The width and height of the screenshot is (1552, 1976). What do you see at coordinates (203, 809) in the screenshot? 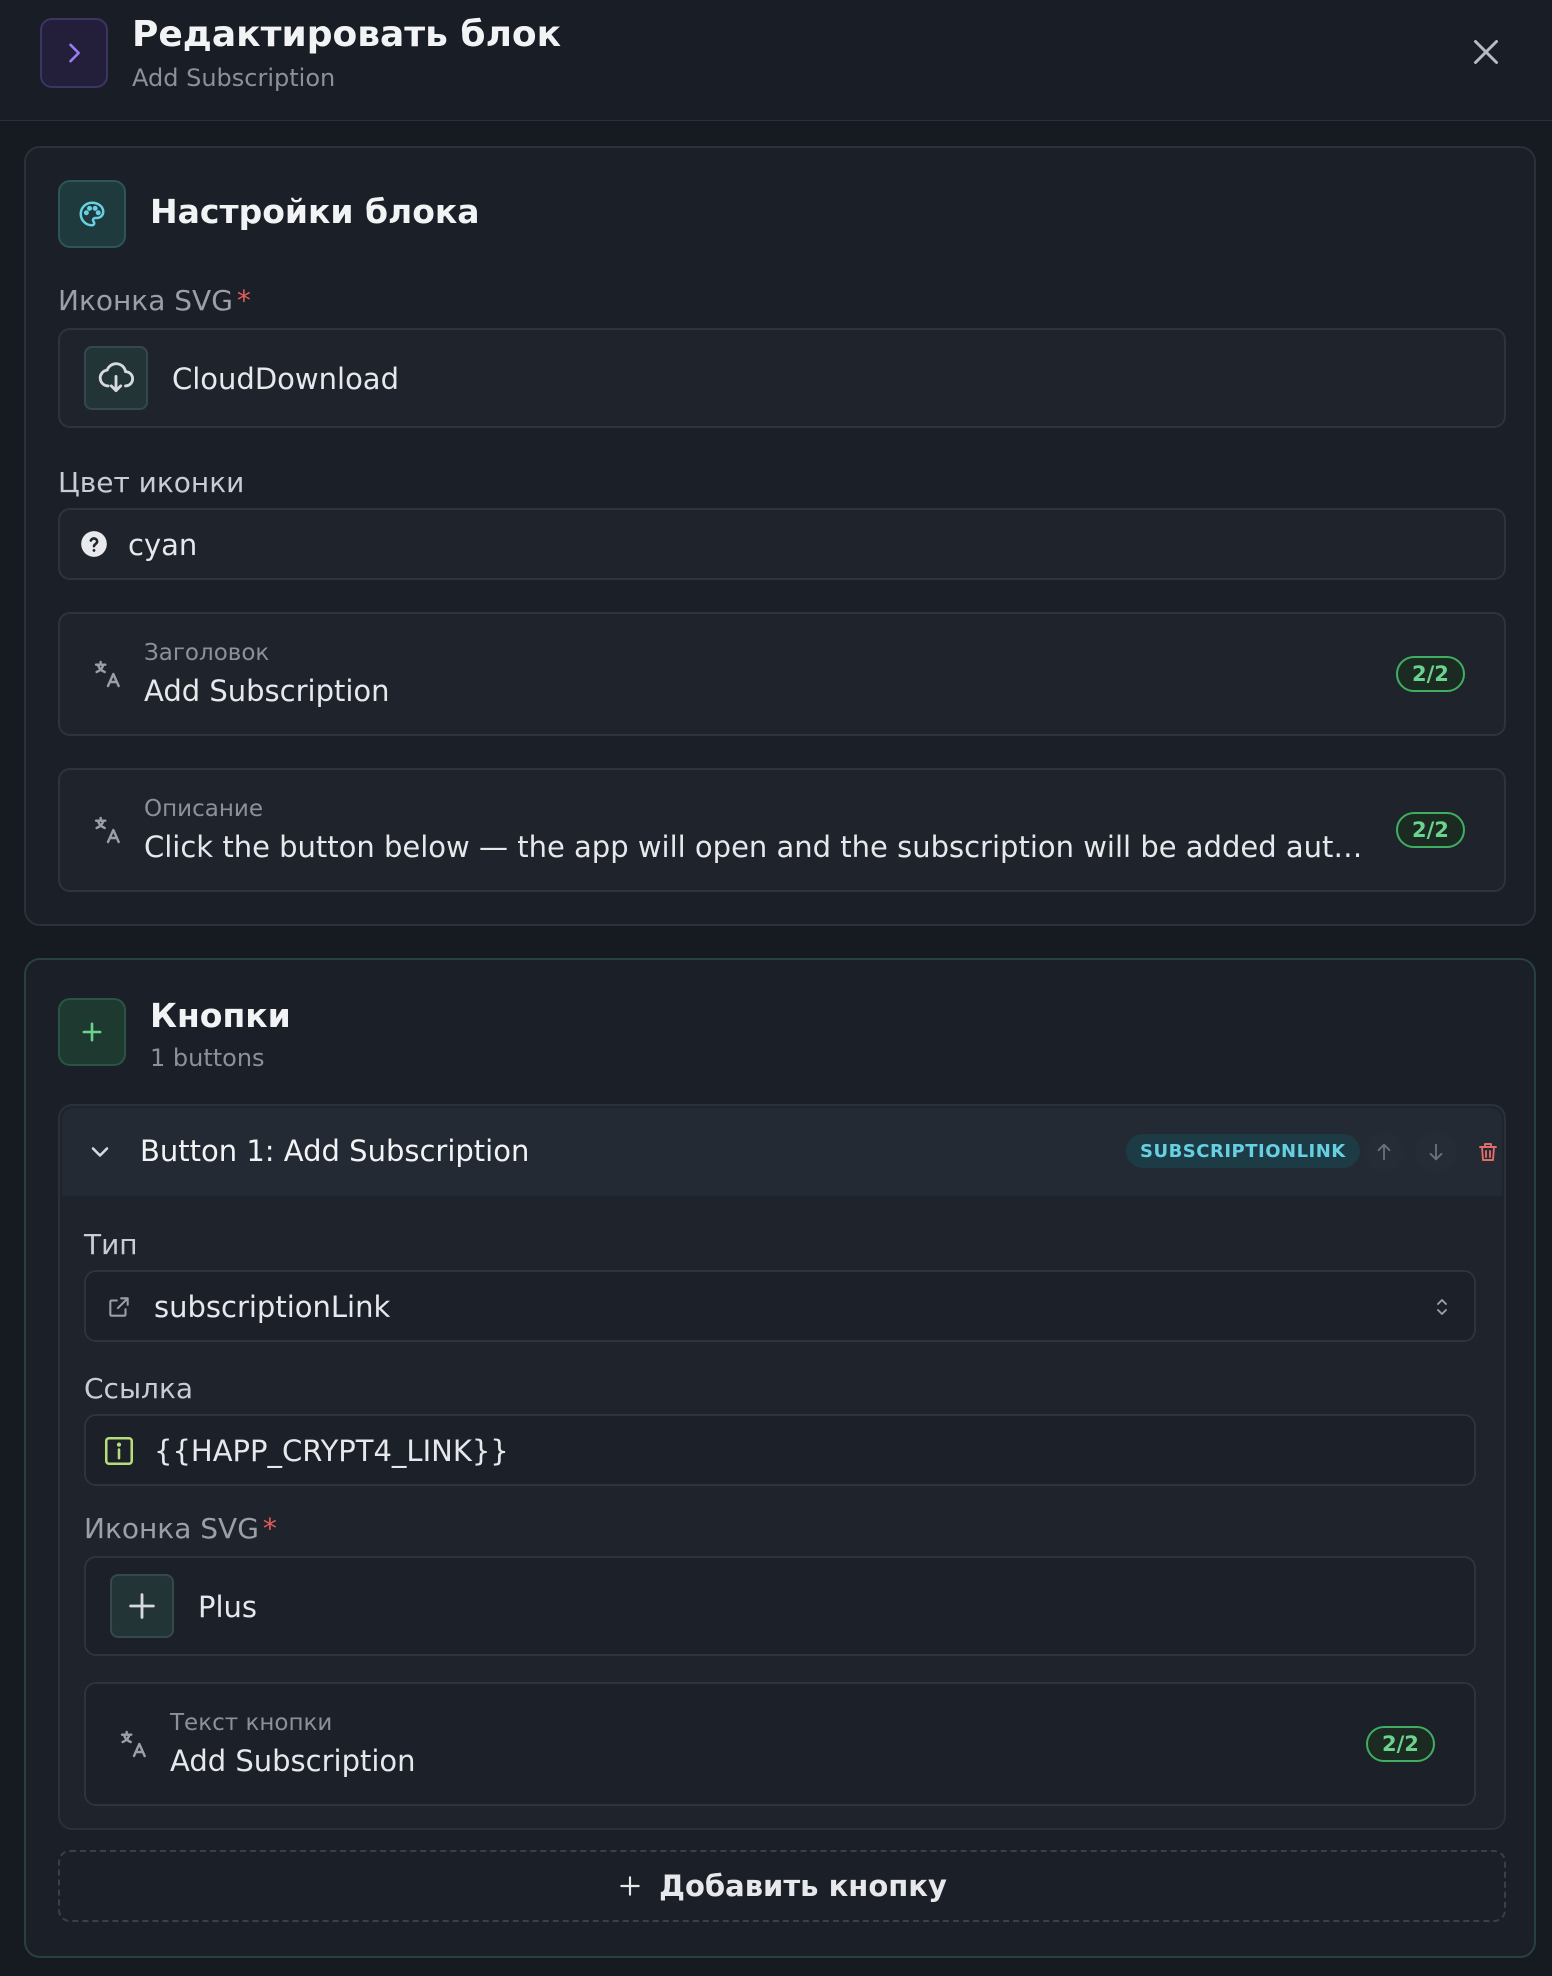
I see `description-label: Описание` at bounding box center [203, 809].